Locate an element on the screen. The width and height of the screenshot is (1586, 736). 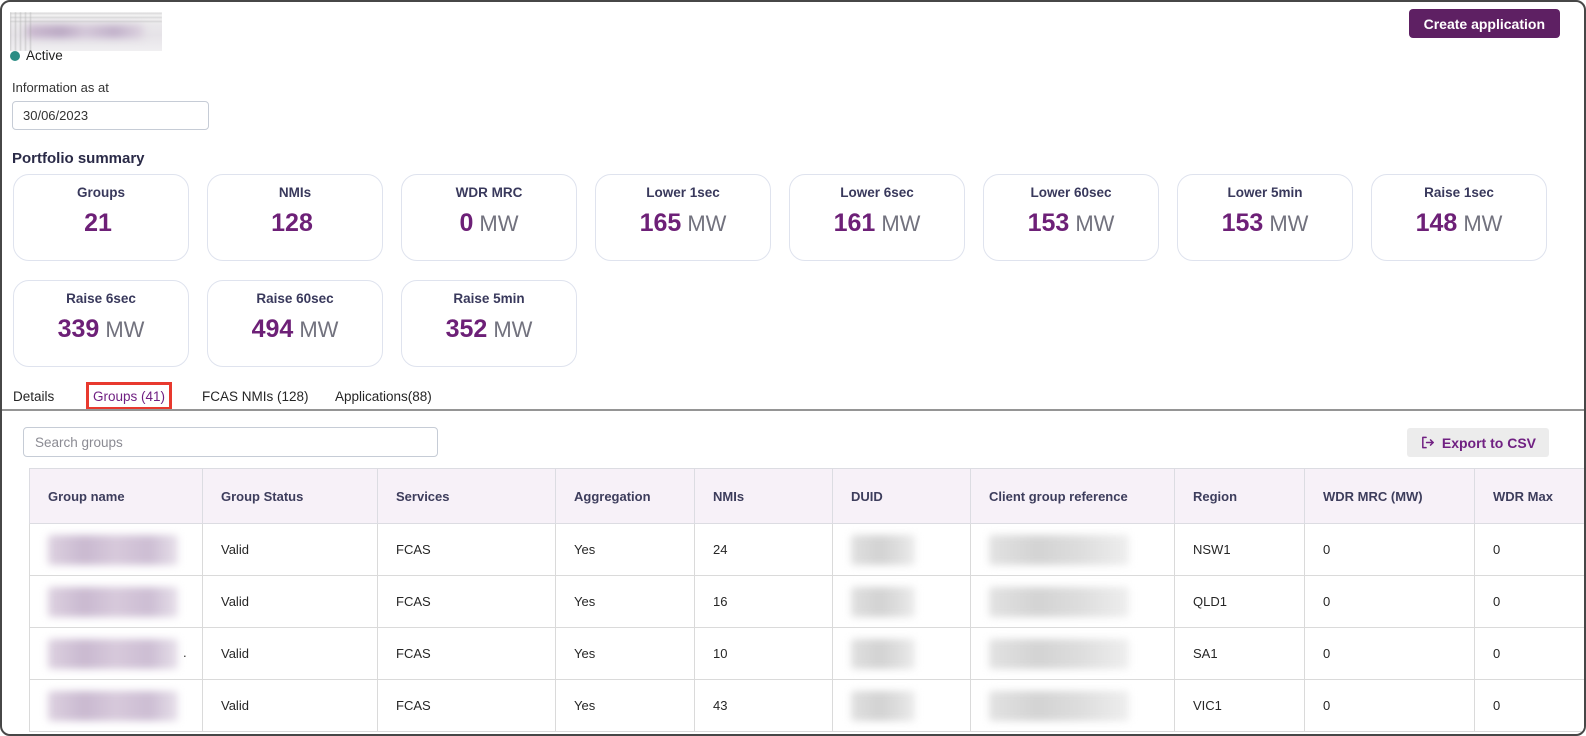
card-label: Raise 1sec is located at coordinates (1459, 192).